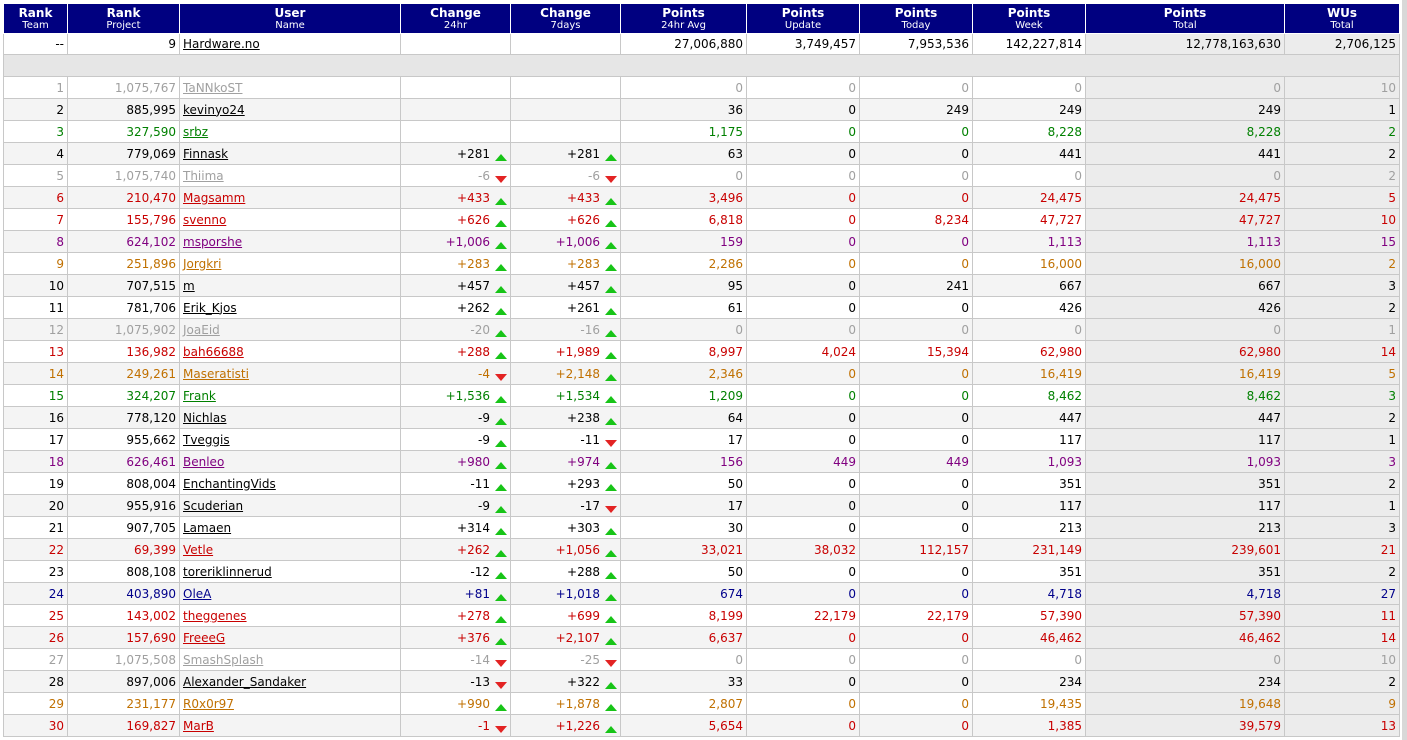  Describe the element at coordinates (1260, 615) in the screenshot. I see `points-total-cell-value: 57,390` at that location.